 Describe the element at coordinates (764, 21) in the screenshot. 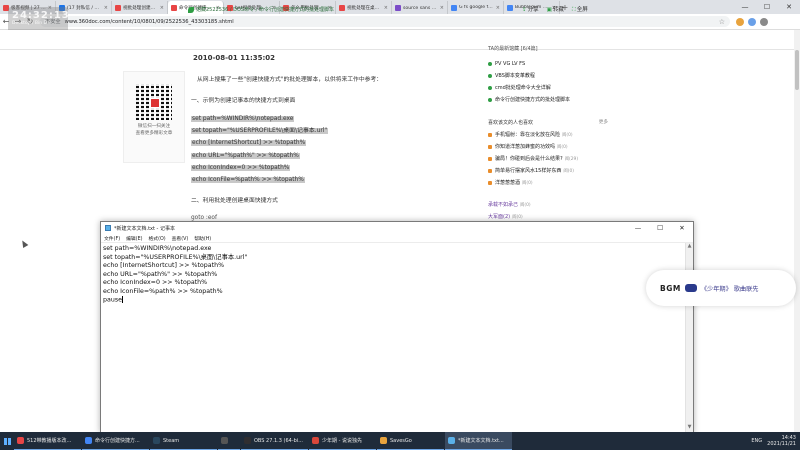

I see `avatar` at that location.